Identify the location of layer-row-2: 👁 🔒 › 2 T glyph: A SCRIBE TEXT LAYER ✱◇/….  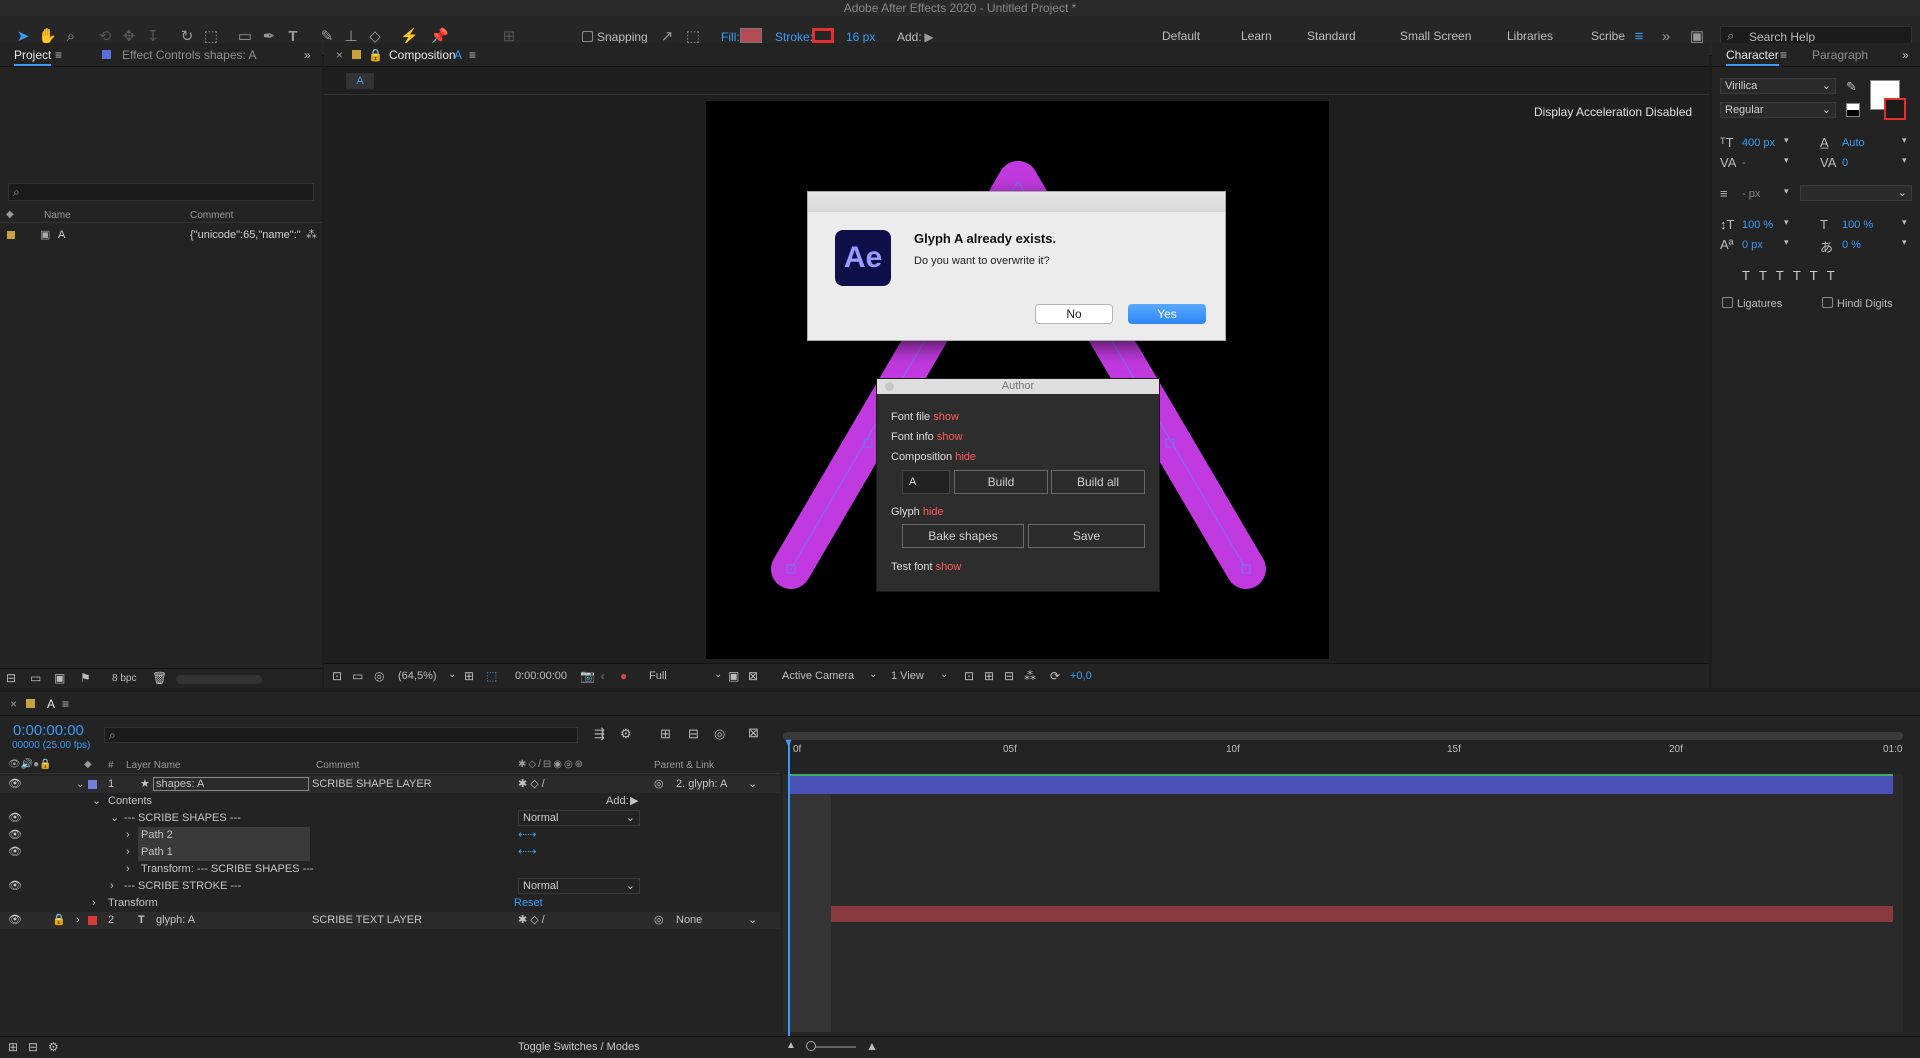
(390, 920).